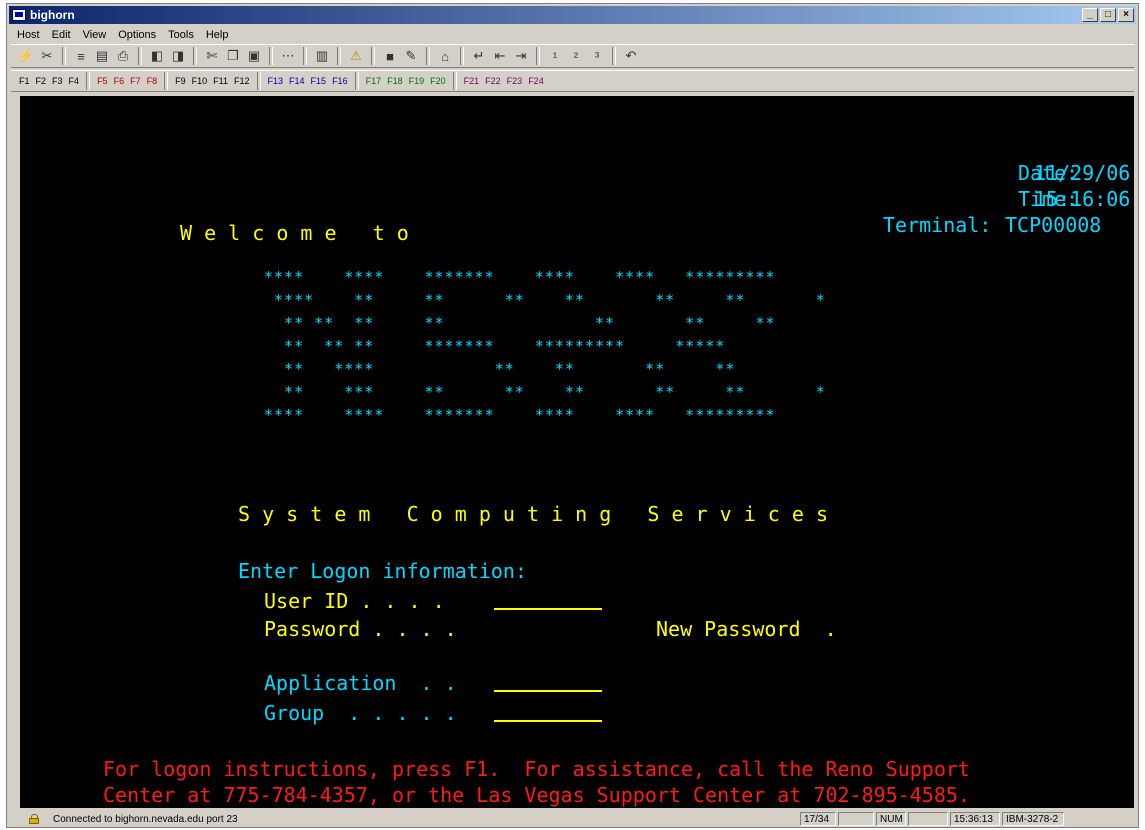 The width and height of the screenshot is (1145, 830). Describe the element at coordinates (417, 81) in the screenshot. I see `pf-key-f19: F19` at that location.